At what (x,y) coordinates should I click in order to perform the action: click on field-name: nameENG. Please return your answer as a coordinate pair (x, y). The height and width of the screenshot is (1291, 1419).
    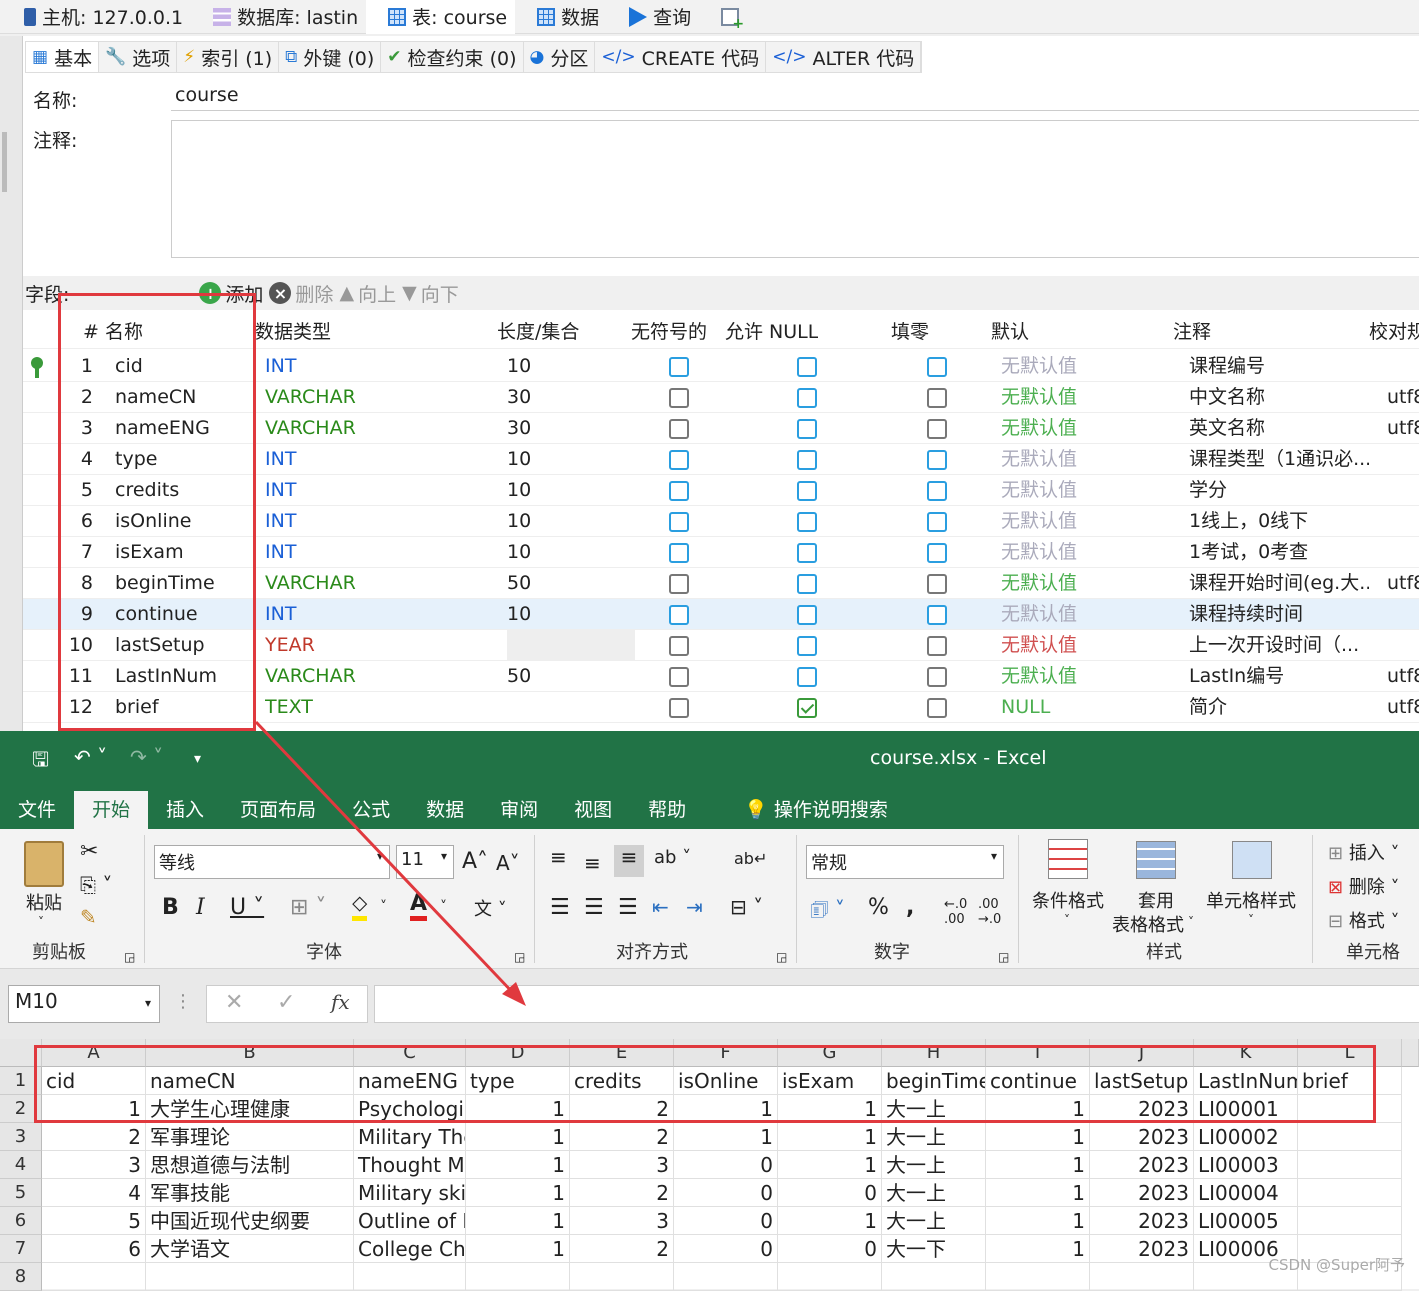
    Looking at the image, I should click on (185, 428).